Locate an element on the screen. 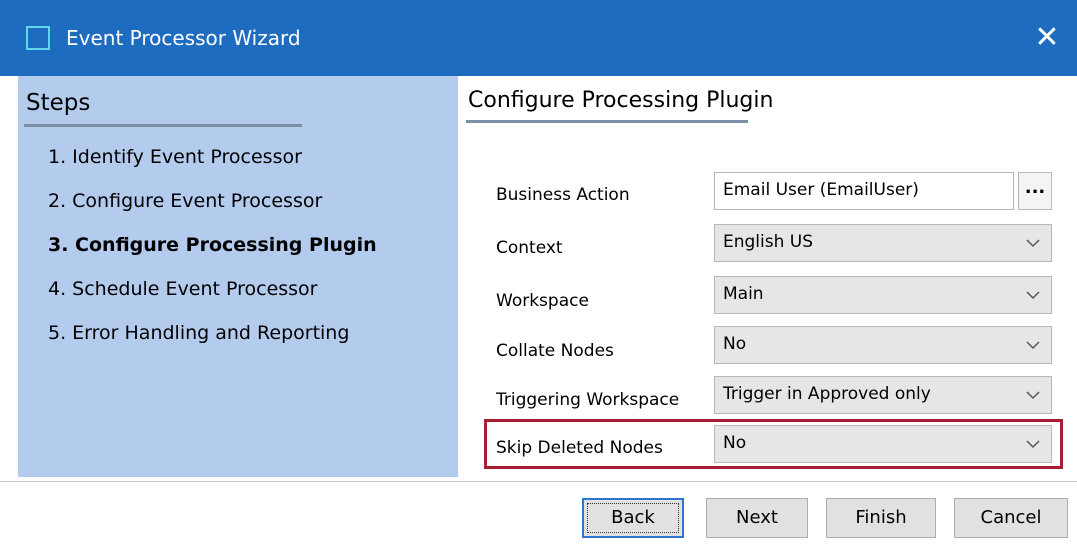  collate-nodes-label: Collate Nodes is located at coordinates (555, 351).